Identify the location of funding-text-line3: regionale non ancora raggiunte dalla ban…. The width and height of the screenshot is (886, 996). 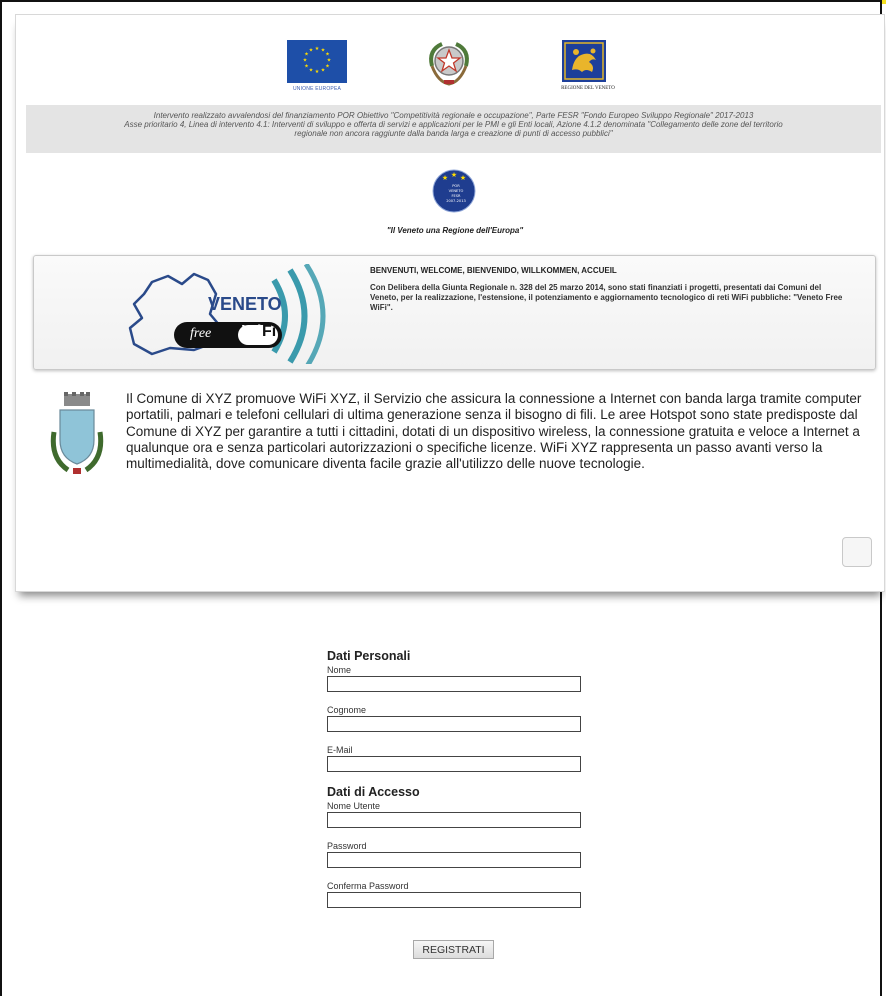
(453, 133).